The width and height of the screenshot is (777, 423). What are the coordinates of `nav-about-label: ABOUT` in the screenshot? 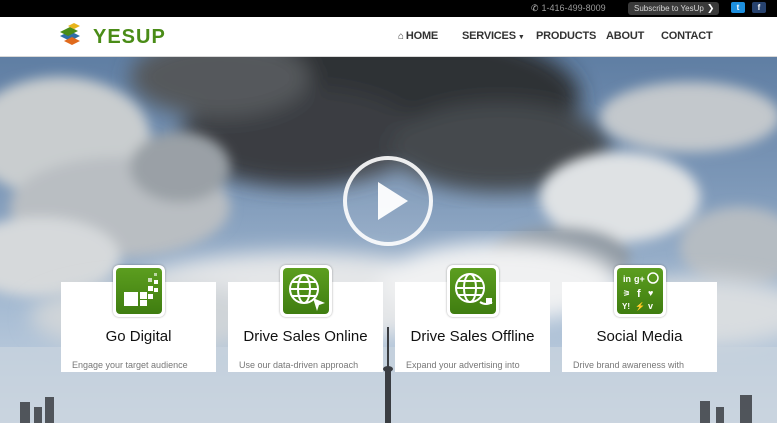 It's located at (625, 36).